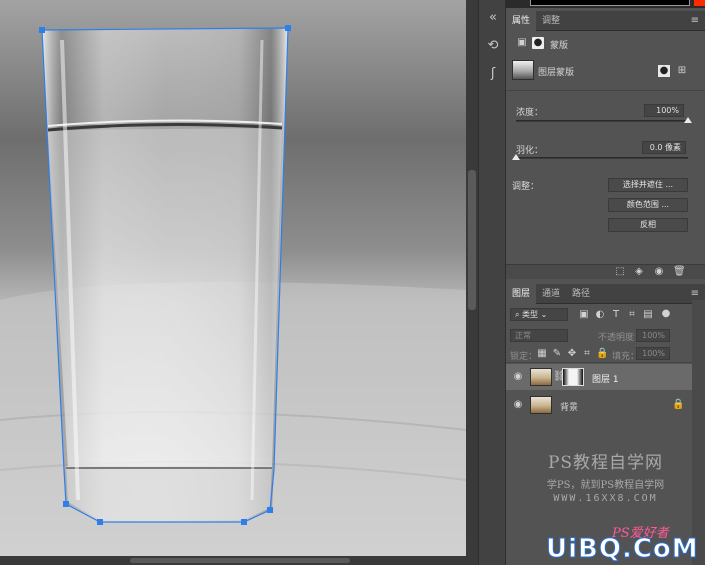 This screenshot has height=565, width=705. Describe the element at coordinates (556, 73) in the screenshot. I see `layer-mask-label: 图层蒙版` at that location.